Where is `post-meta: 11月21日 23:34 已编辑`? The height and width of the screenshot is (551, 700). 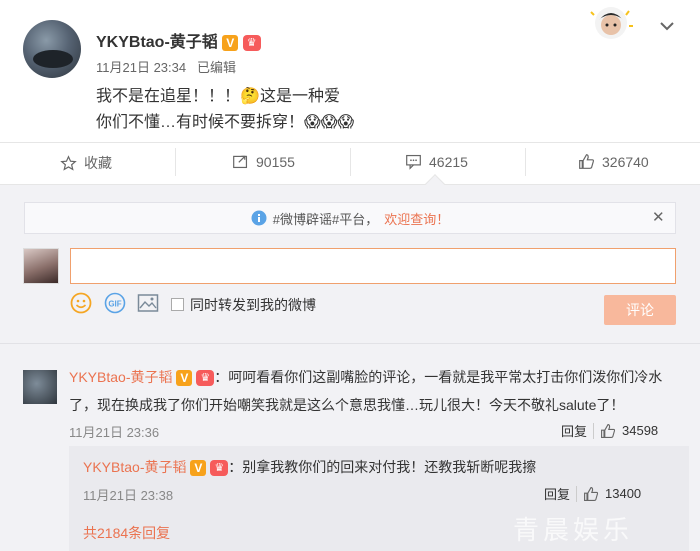 post-meta: 11月21日 23:34 已编辑 is located at coordinates (166, 66).